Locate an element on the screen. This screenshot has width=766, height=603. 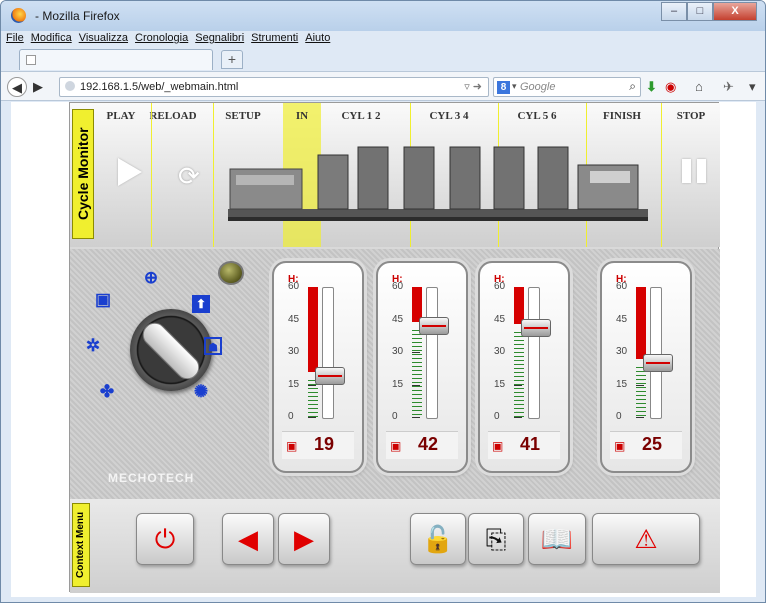
url-bar: 192.168.1.5/web/_webmain.html ▿ ➜ is located at coordinates (274, 87).